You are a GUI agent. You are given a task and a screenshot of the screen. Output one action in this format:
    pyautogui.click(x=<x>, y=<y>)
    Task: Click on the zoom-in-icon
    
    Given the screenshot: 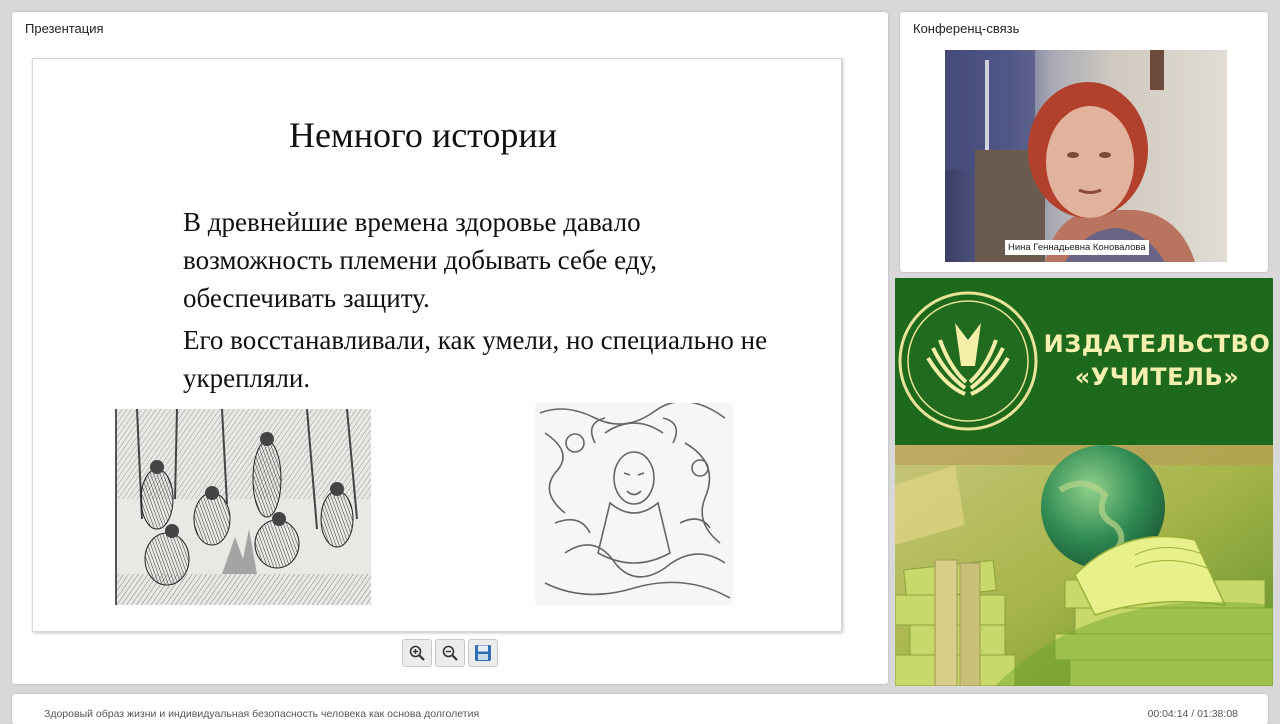 What is the action you would take?
    pyautogui.click(x=417, y=653)
    